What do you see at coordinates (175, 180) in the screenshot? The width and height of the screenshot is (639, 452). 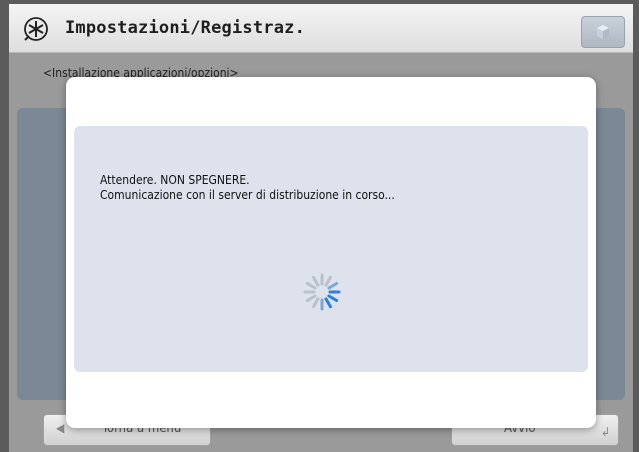 I see `message-line-1: Attendere. NON SPEGNERE.` at bounding box center [175, 180].